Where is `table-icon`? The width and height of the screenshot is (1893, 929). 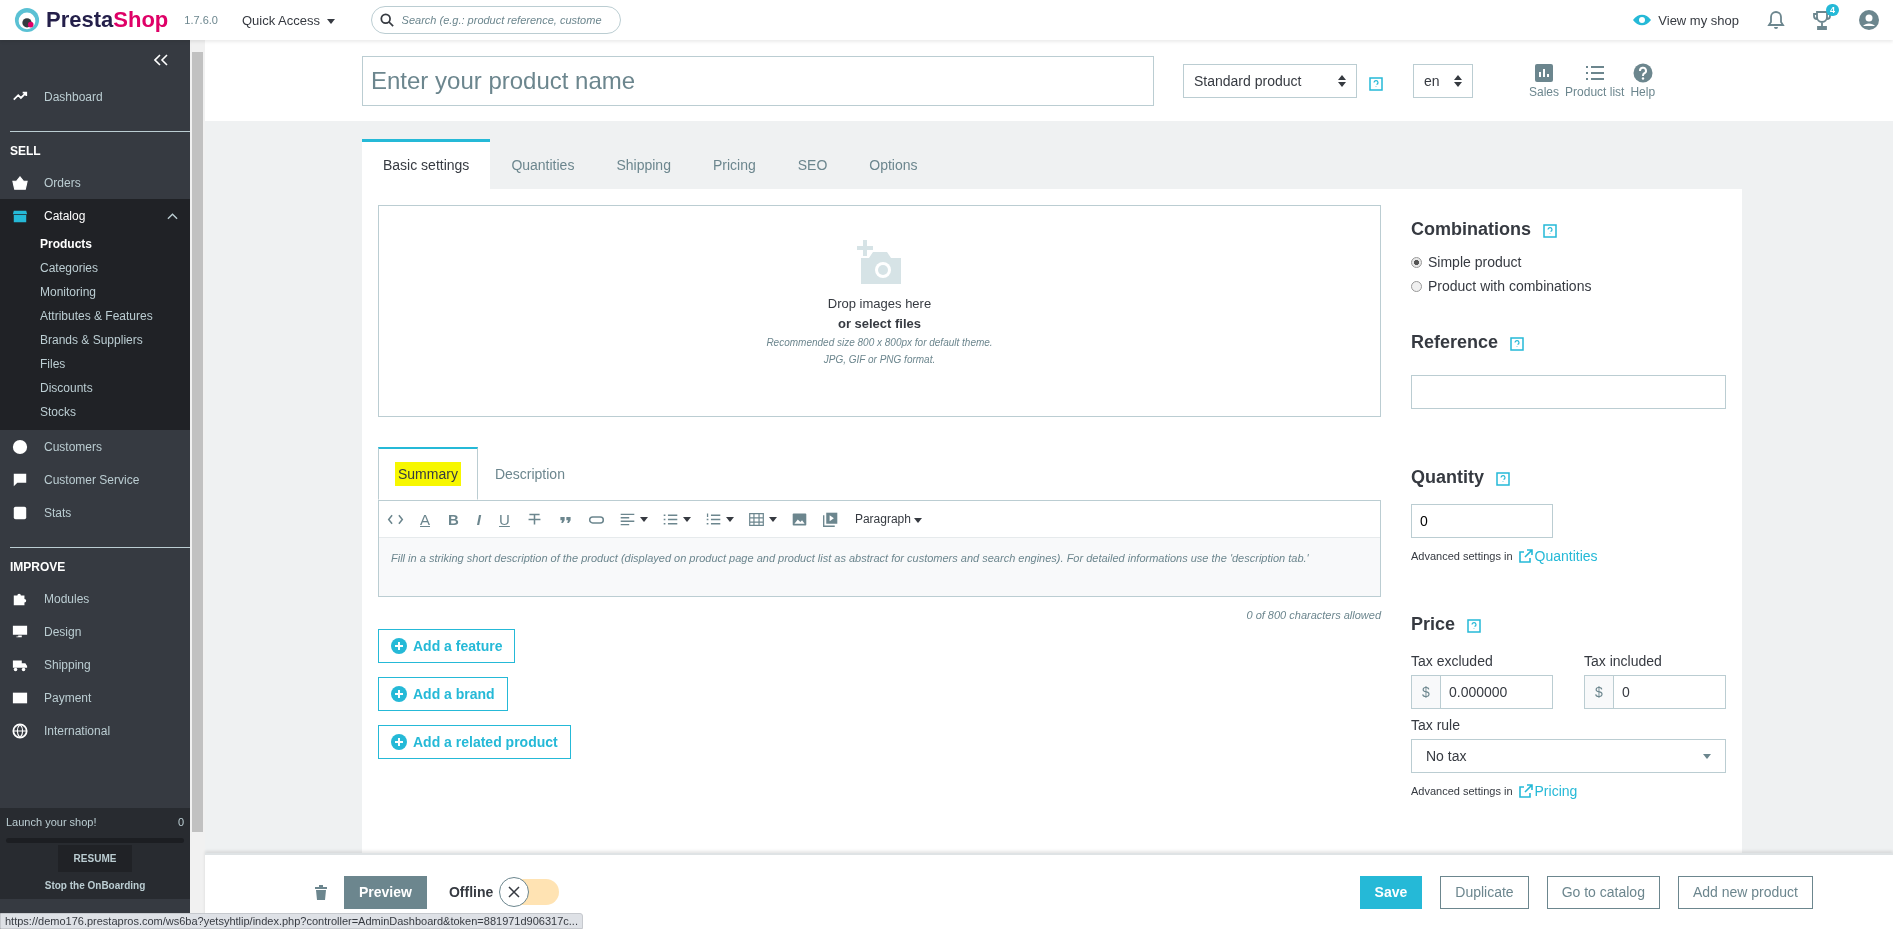
table-icon is located at coordinates (756, 519).